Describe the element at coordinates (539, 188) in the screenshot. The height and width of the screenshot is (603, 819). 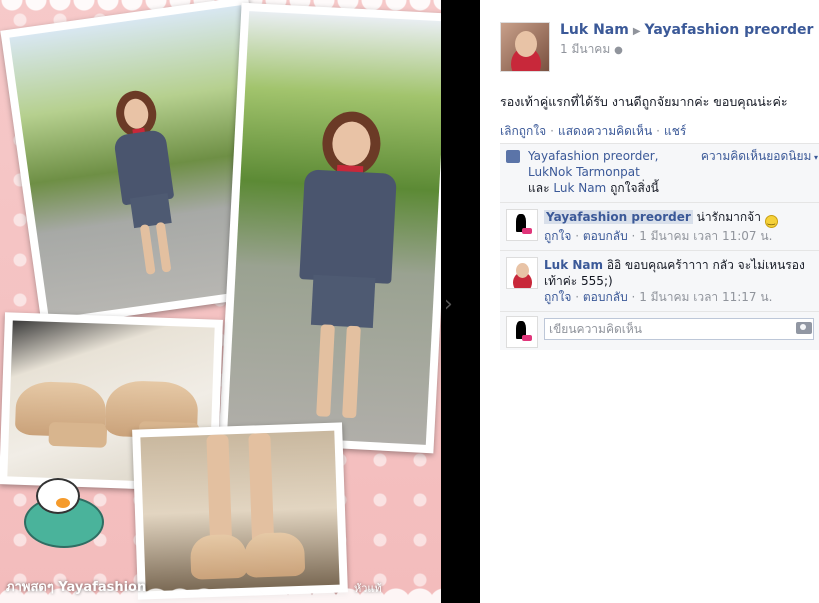
I see `likers-and-text: และ` at that location.